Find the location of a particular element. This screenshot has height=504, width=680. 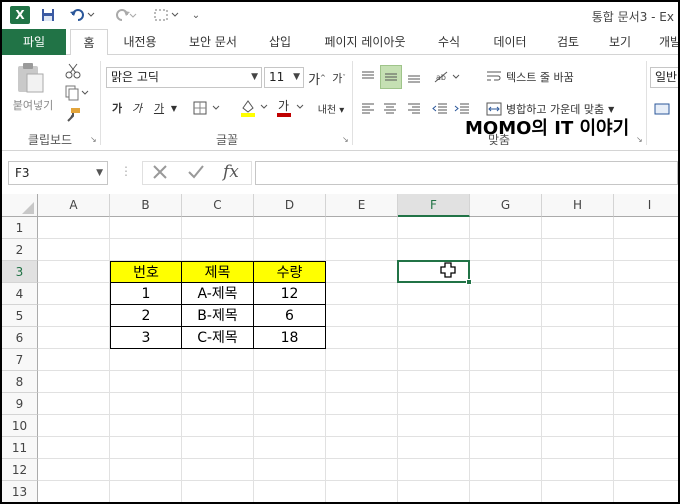

align-bottom-icon is located at coordinates (414, 77).